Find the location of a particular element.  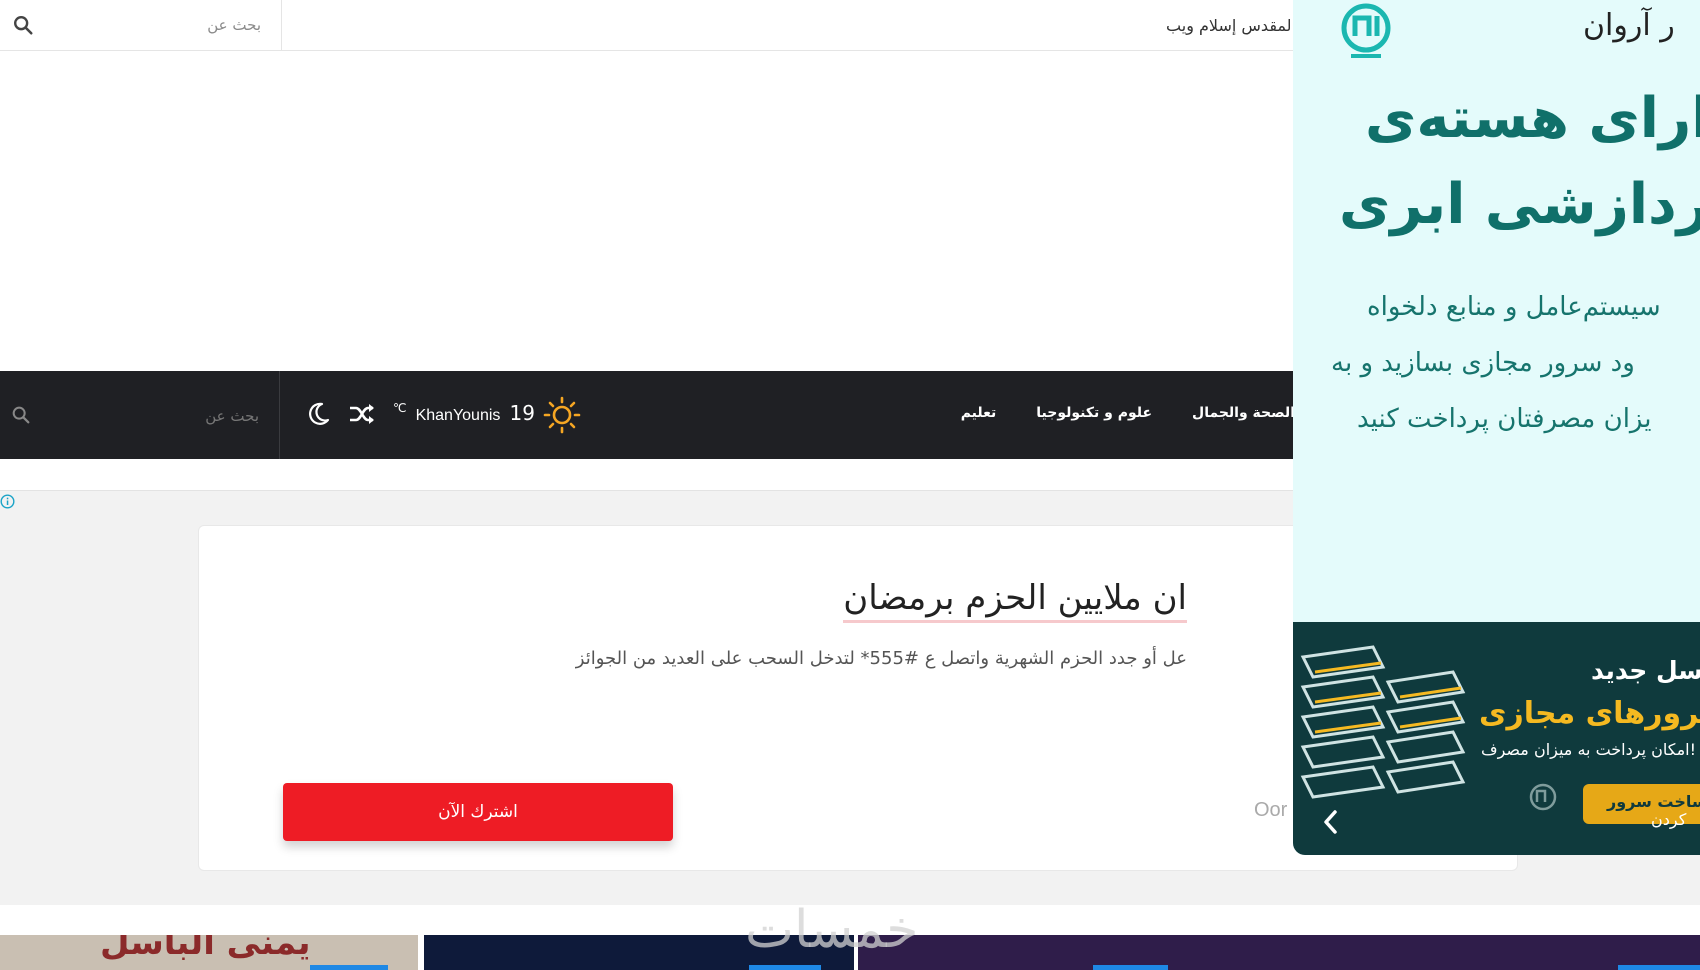

ad-banner-small-text: کردن is located at coordinates (1669, 819).